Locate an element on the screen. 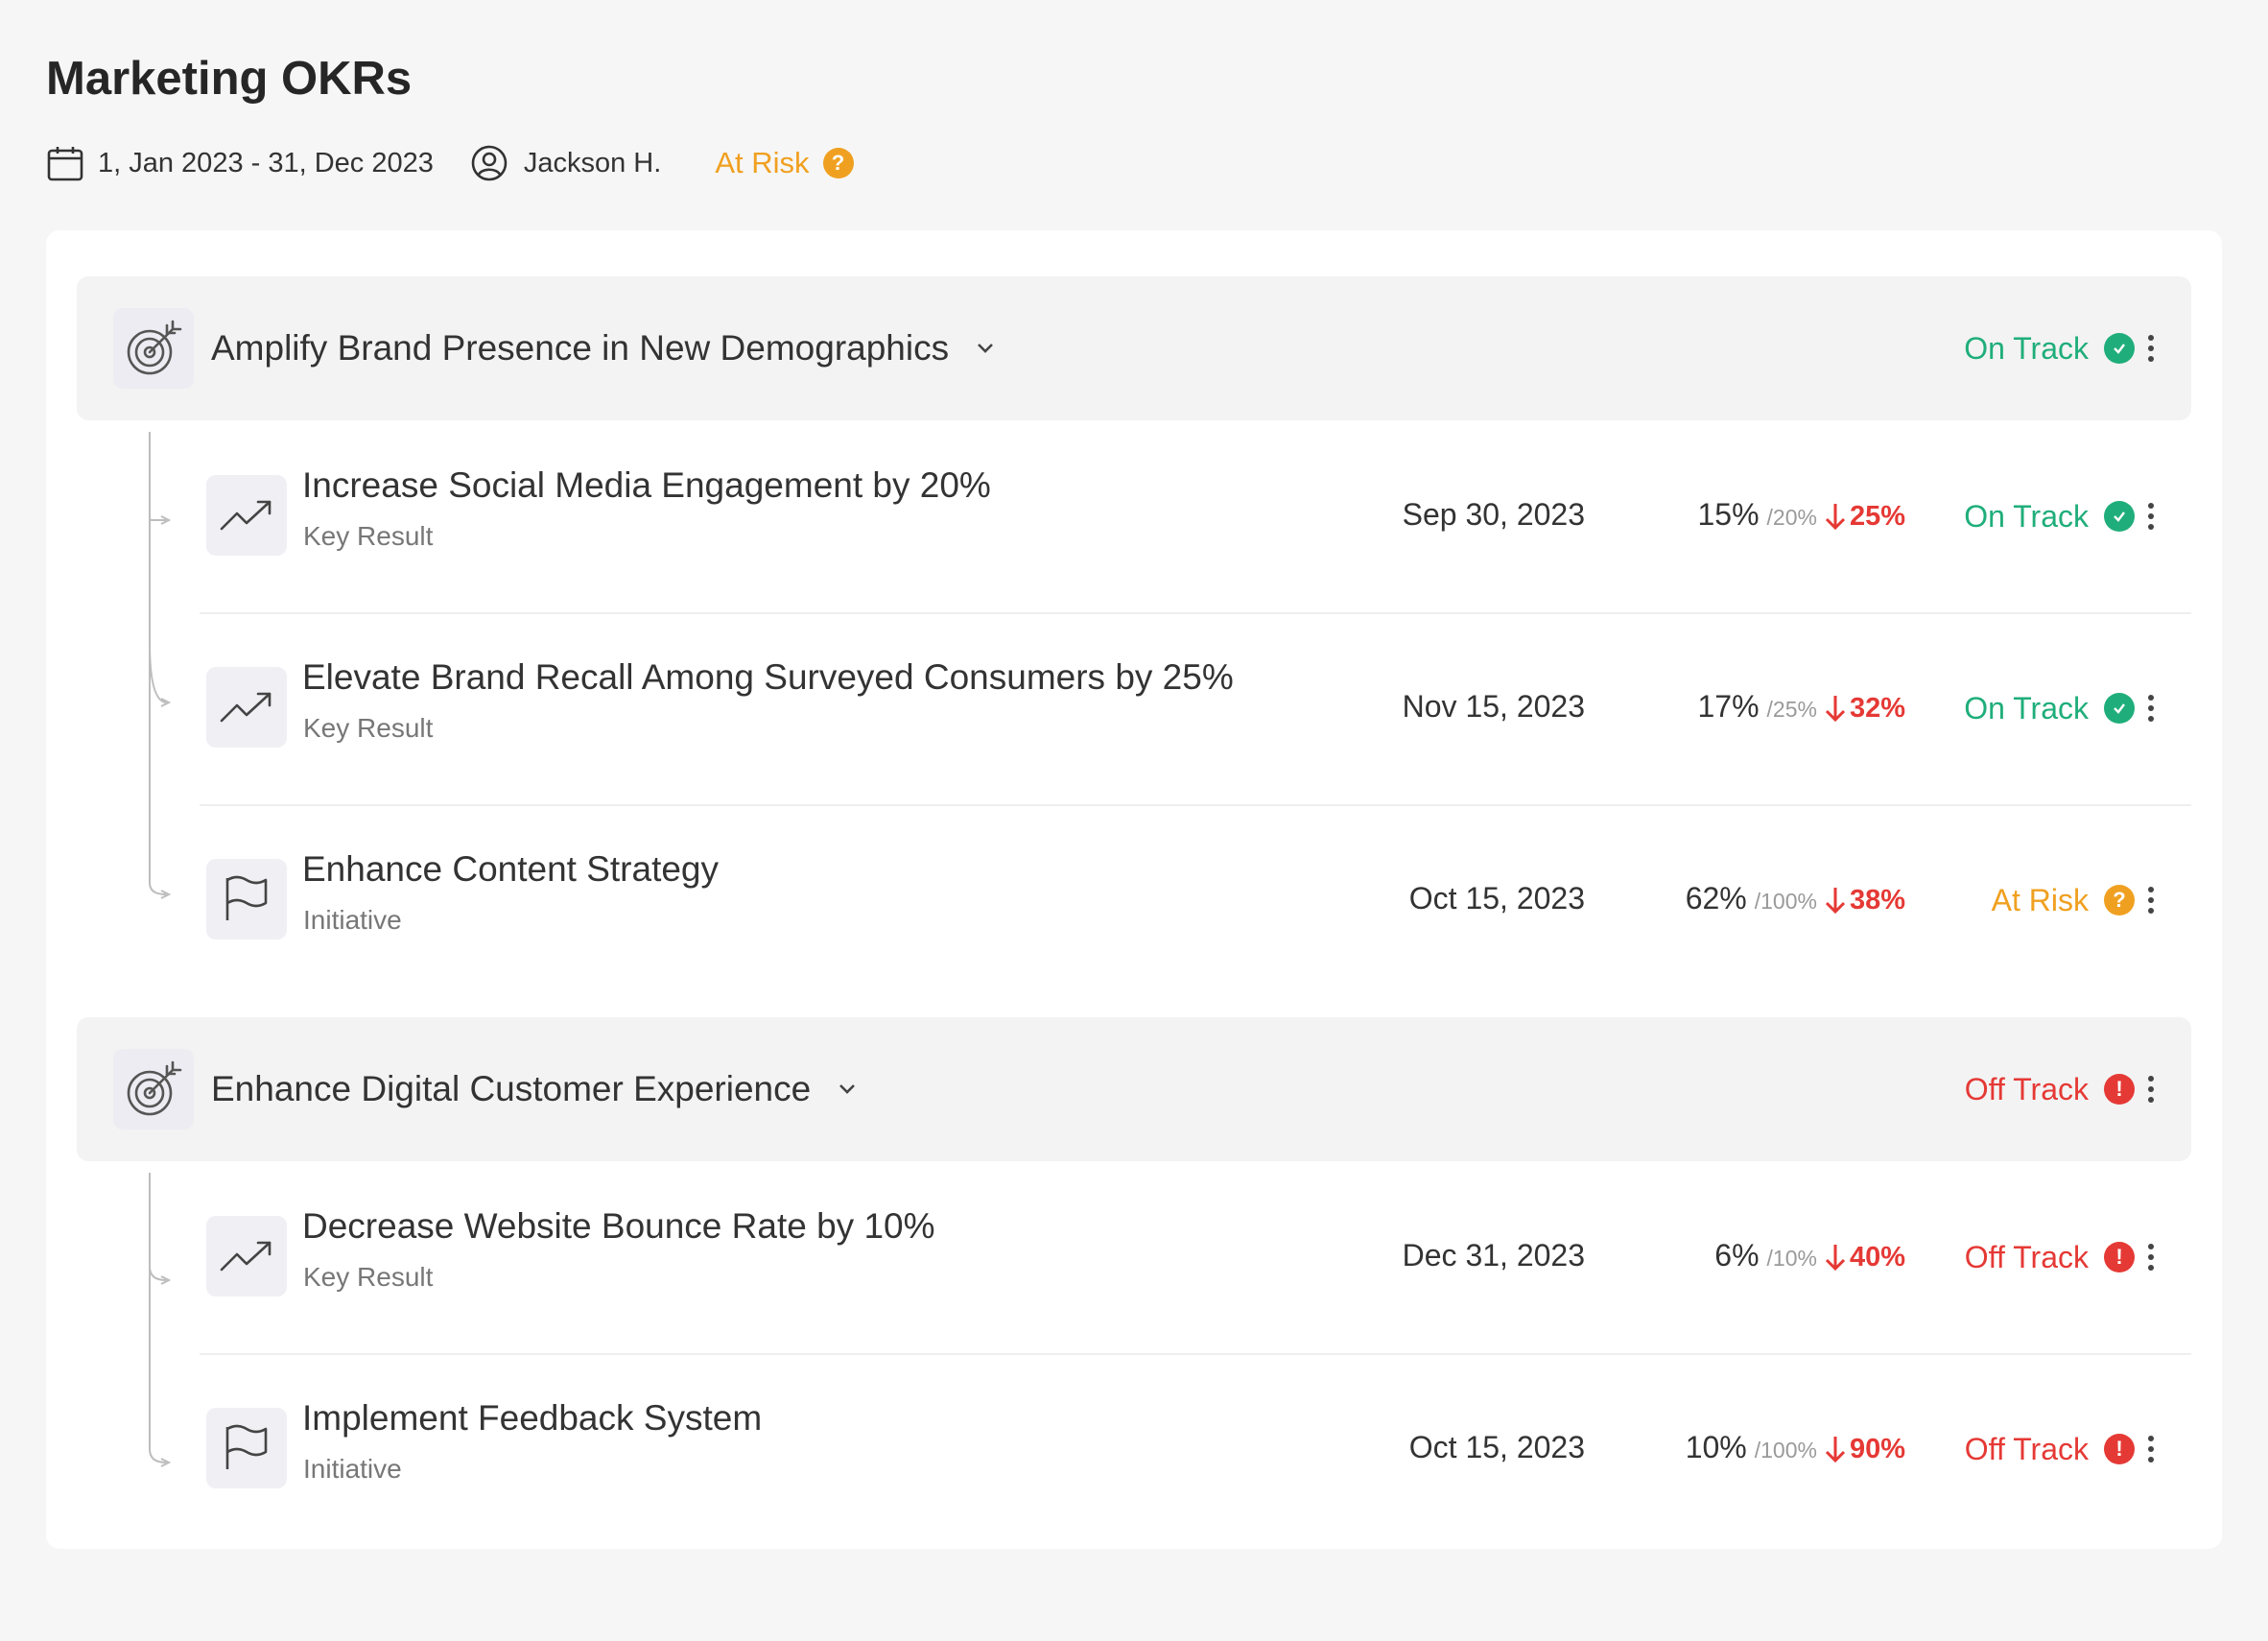 The width and height of the screenshot is (2268, 1641). progress-value: 10% is located at coordinates (1716, 1447).